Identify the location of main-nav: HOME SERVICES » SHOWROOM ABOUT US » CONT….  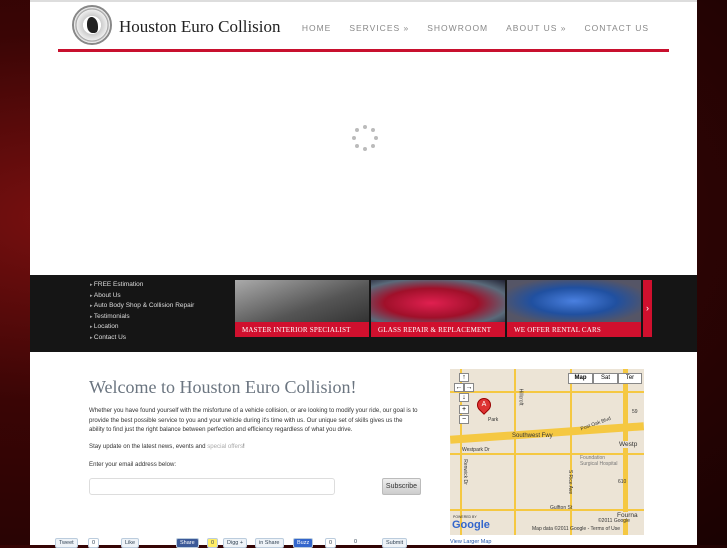
(475, 28).